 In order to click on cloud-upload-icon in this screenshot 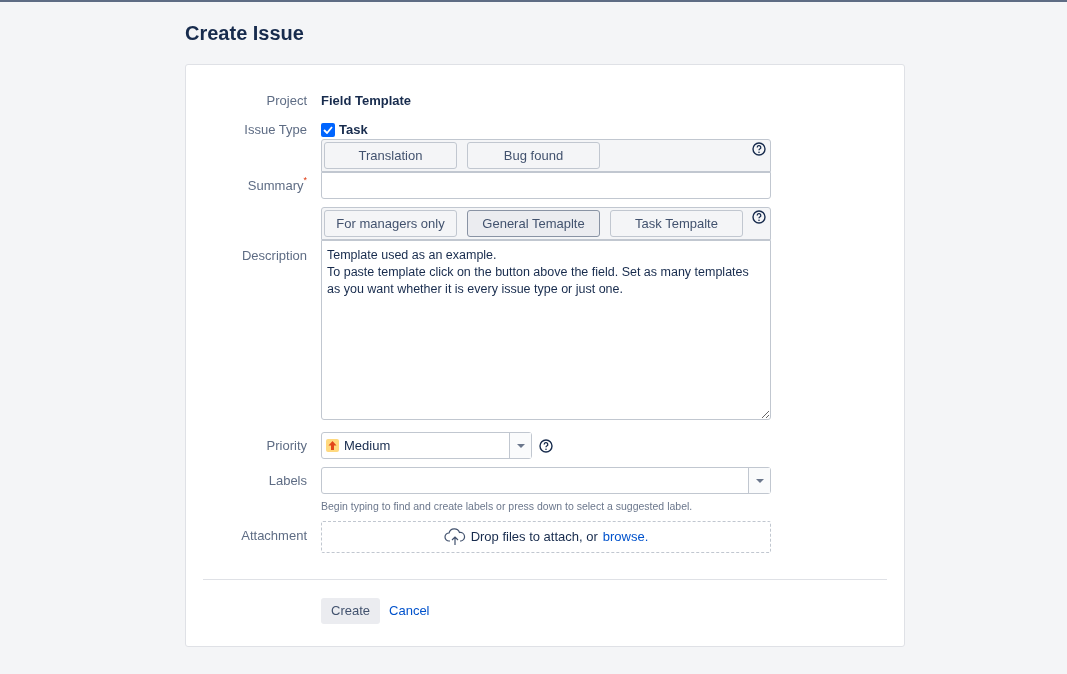, I will do `click(454, 536)`.